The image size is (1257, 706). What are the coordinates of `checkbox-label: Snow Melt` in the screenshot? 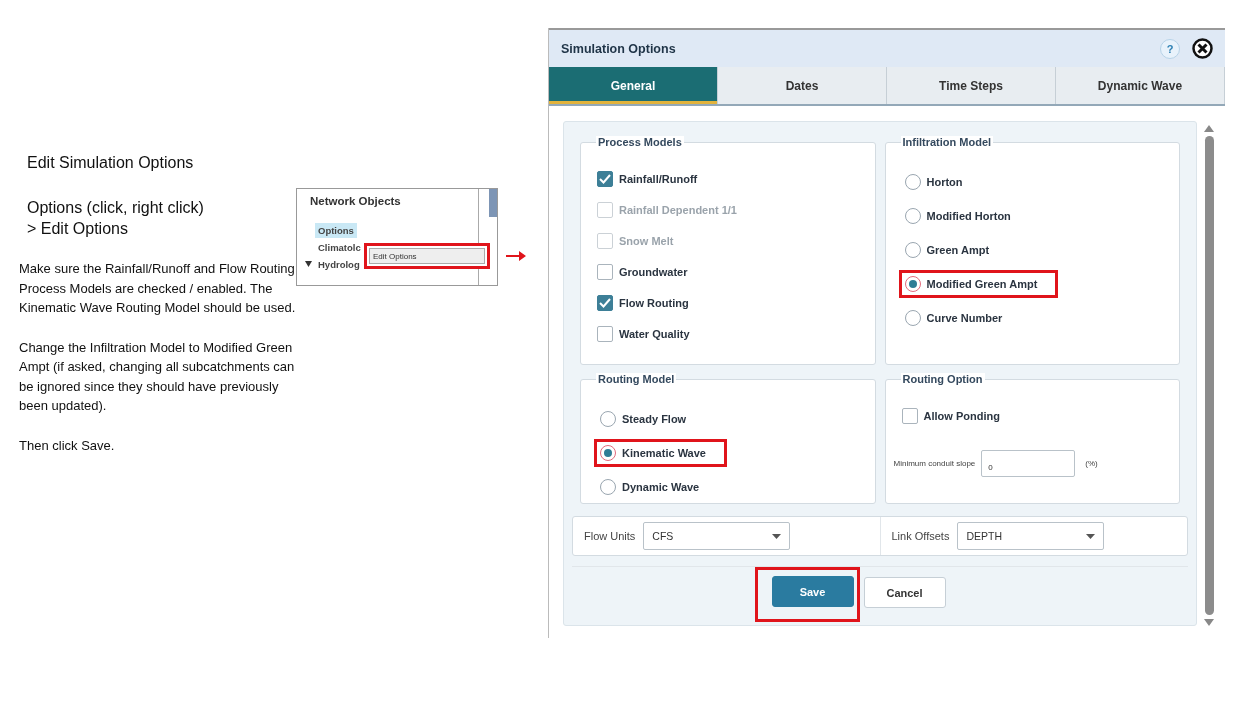 It's located at (646, 241).